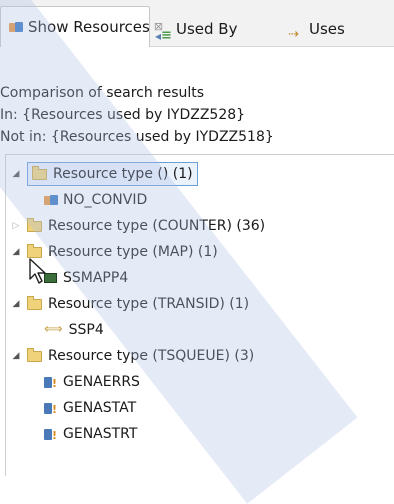 This screenshot has height=504, width=394. I want to click on tab-label: Uses, so click(327, 29).